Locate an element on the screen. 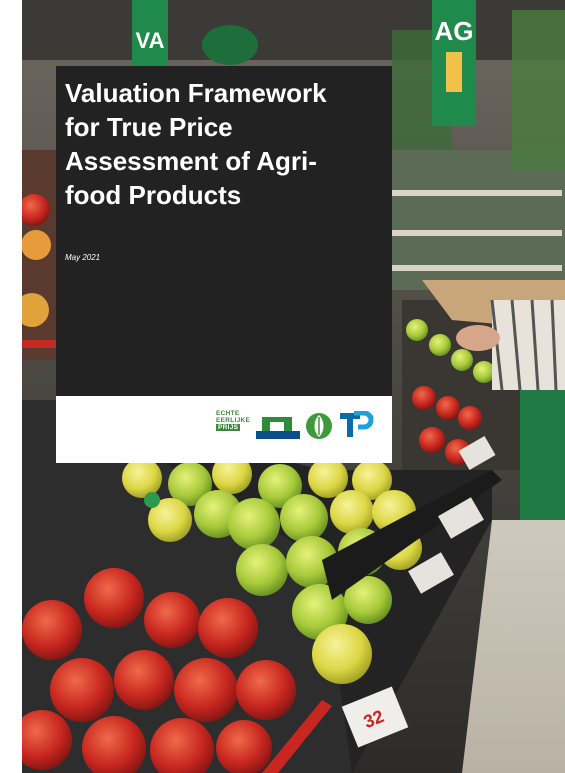 The image size is (565, 773). echte-eerlijke-prijs-logo: ECHTE EERLIJKE PRIJS is located at coordinates (233, 426).